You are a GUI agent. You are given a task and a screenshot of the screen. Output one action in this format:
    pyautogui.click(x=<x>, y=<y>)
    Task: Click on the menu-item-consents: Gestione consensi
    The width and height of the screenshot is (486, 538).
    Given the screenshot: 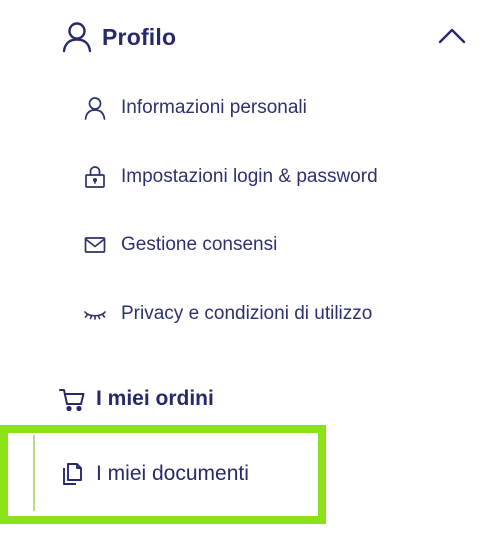 What is the action you would take?
    pyautogui.click(x=179, y=245)
    